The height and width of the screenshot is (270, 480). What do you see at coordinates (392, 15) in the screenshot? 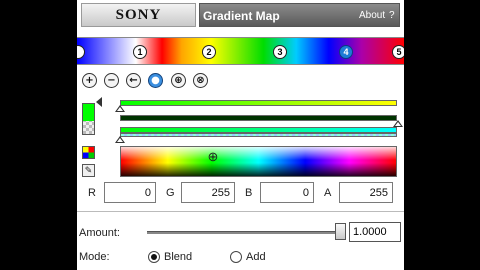
I see `help-icon: ?` at bounding box center [392, 15].